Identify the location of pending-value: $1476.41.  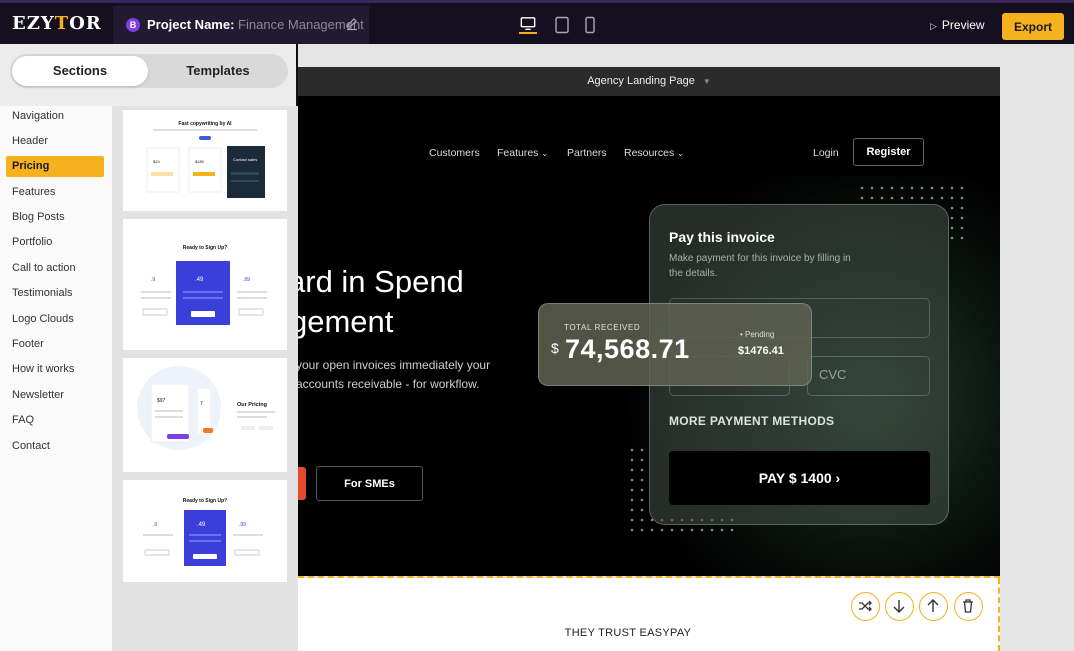
(761, 351).